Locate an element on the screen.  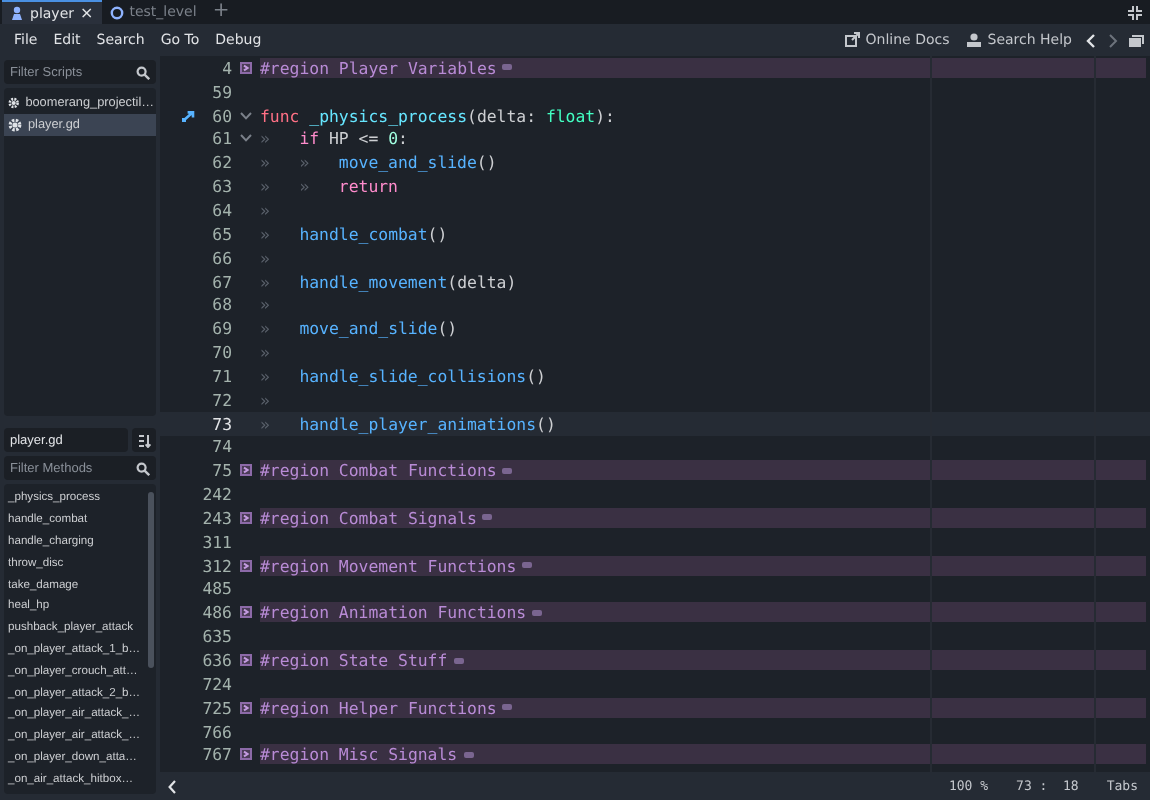
external-link-icon is located at coordinates (851, 40).